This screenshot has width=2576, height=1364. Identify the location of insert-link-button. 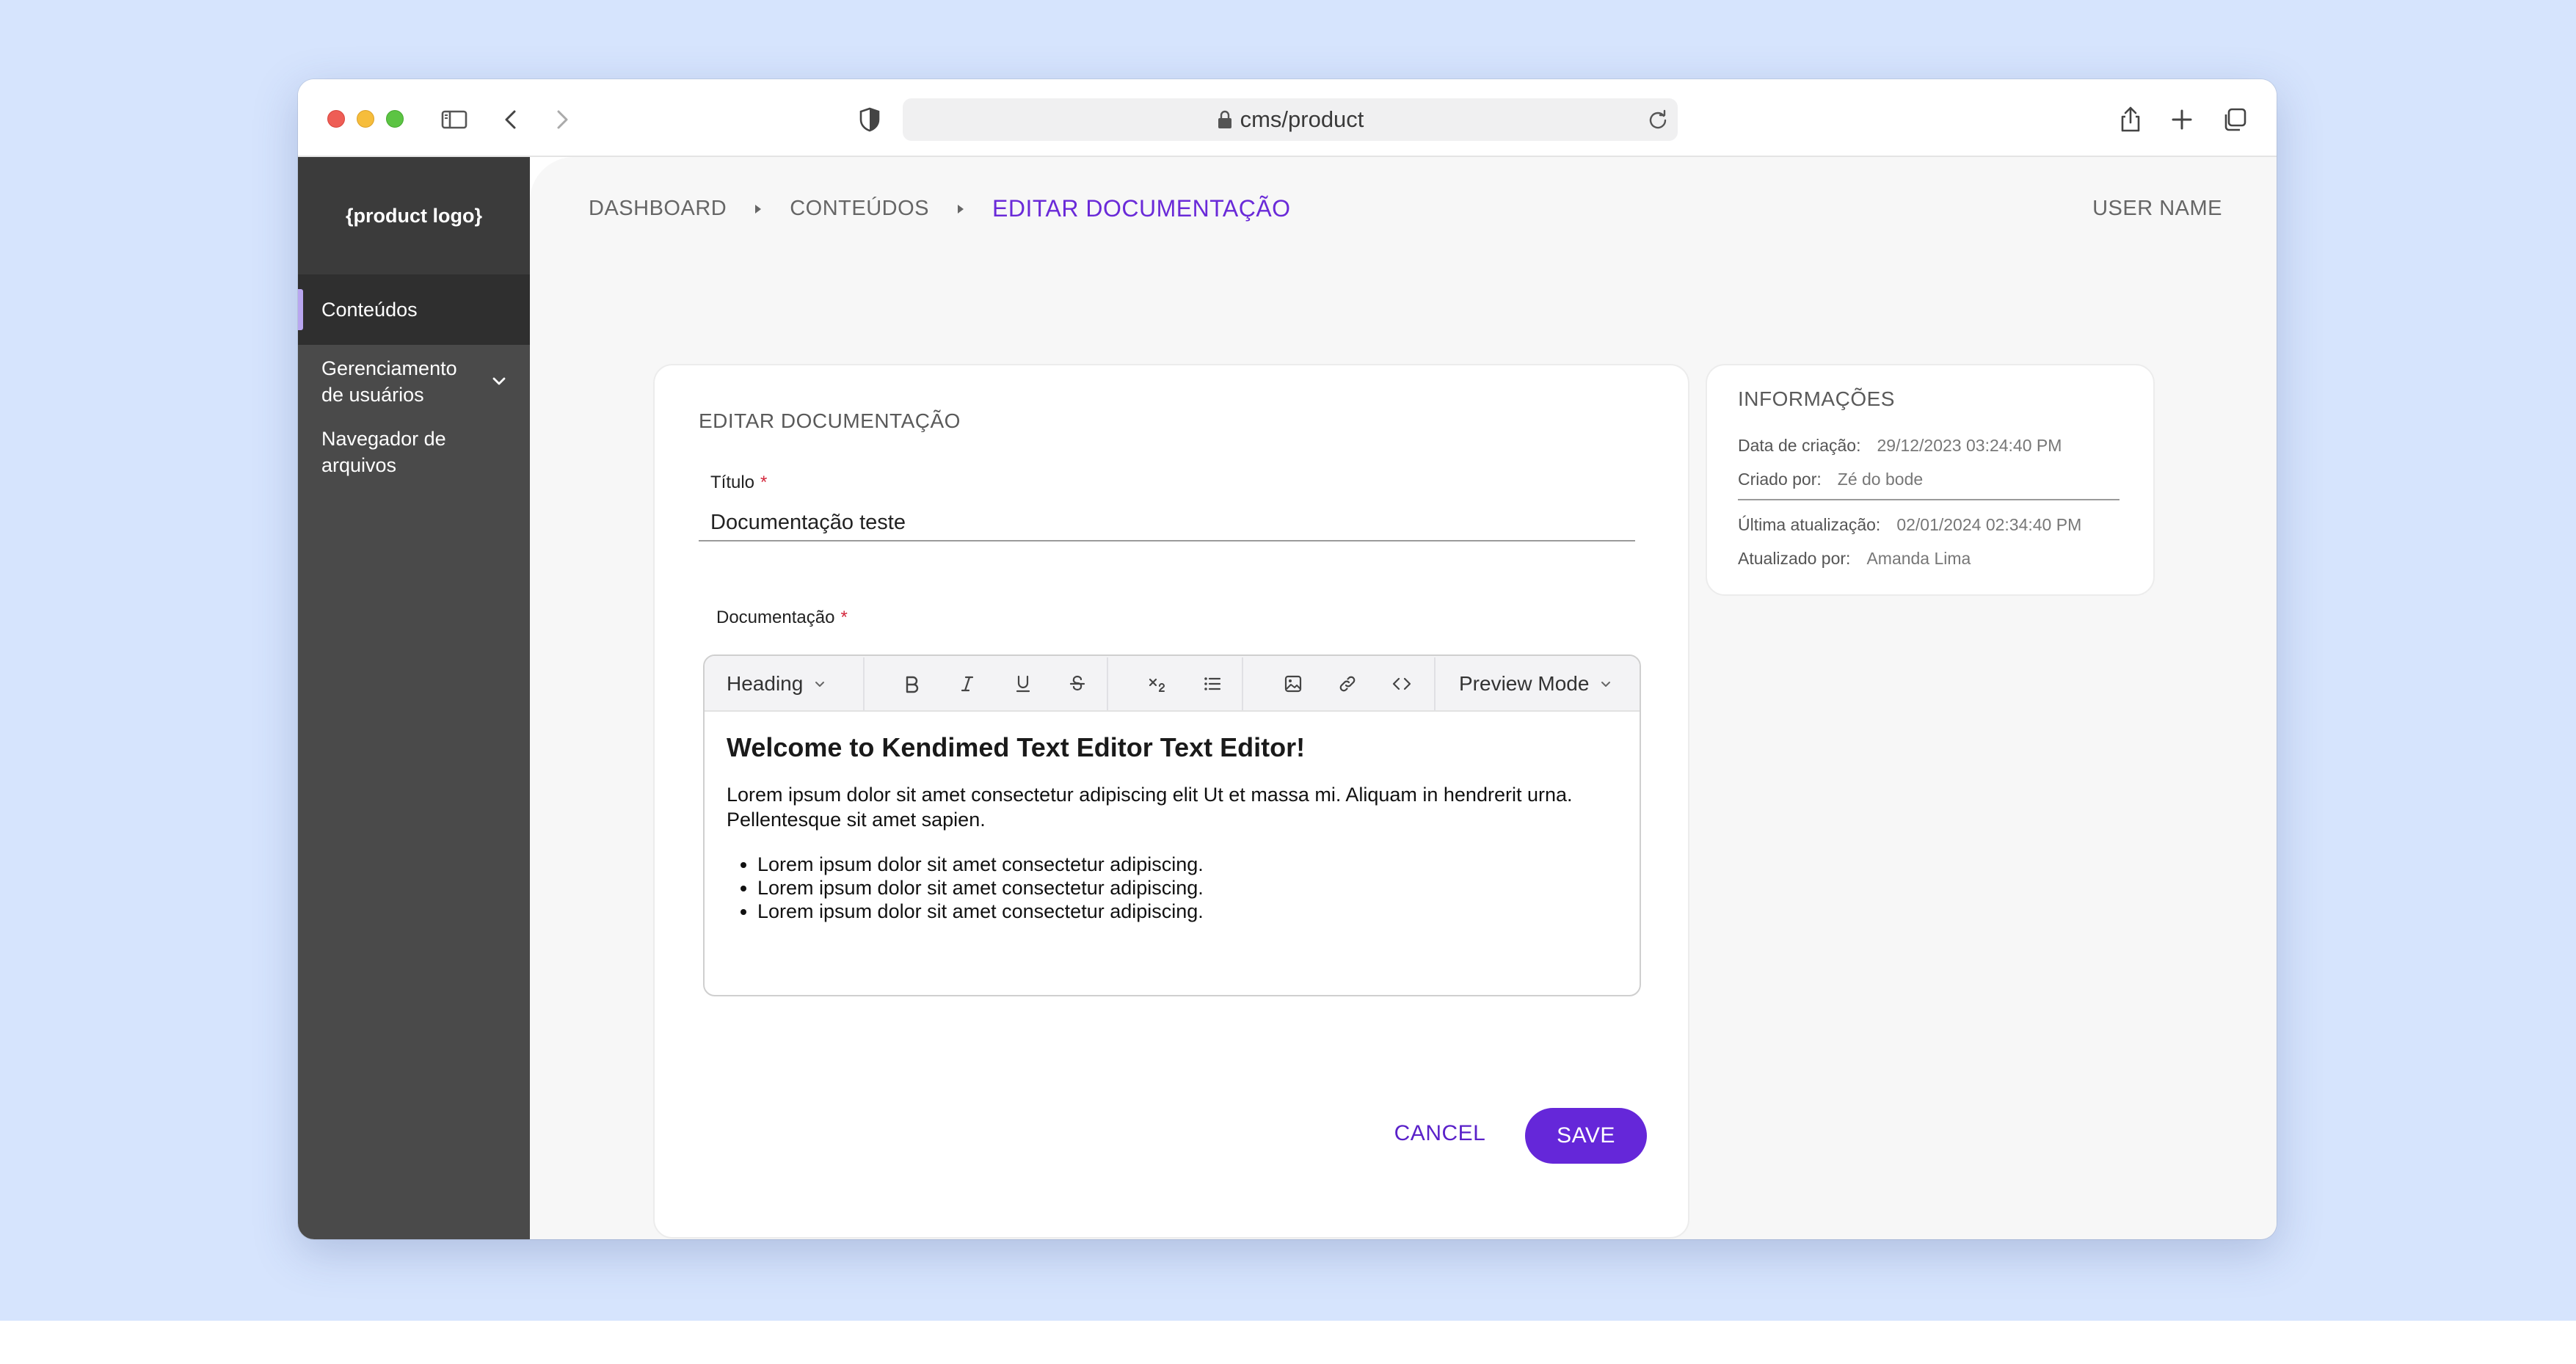
(1347, 684).